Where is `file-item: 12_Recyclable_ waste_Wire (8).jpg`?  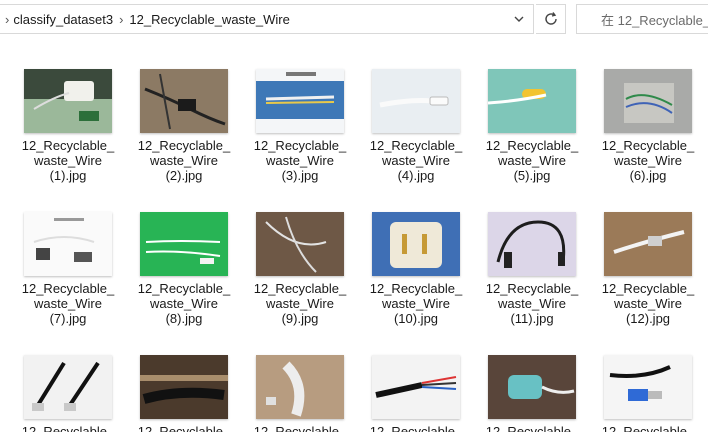 file-item: 12_Recyclable_ waste_Wire (8).jpg is located at coordinates (184, 253).